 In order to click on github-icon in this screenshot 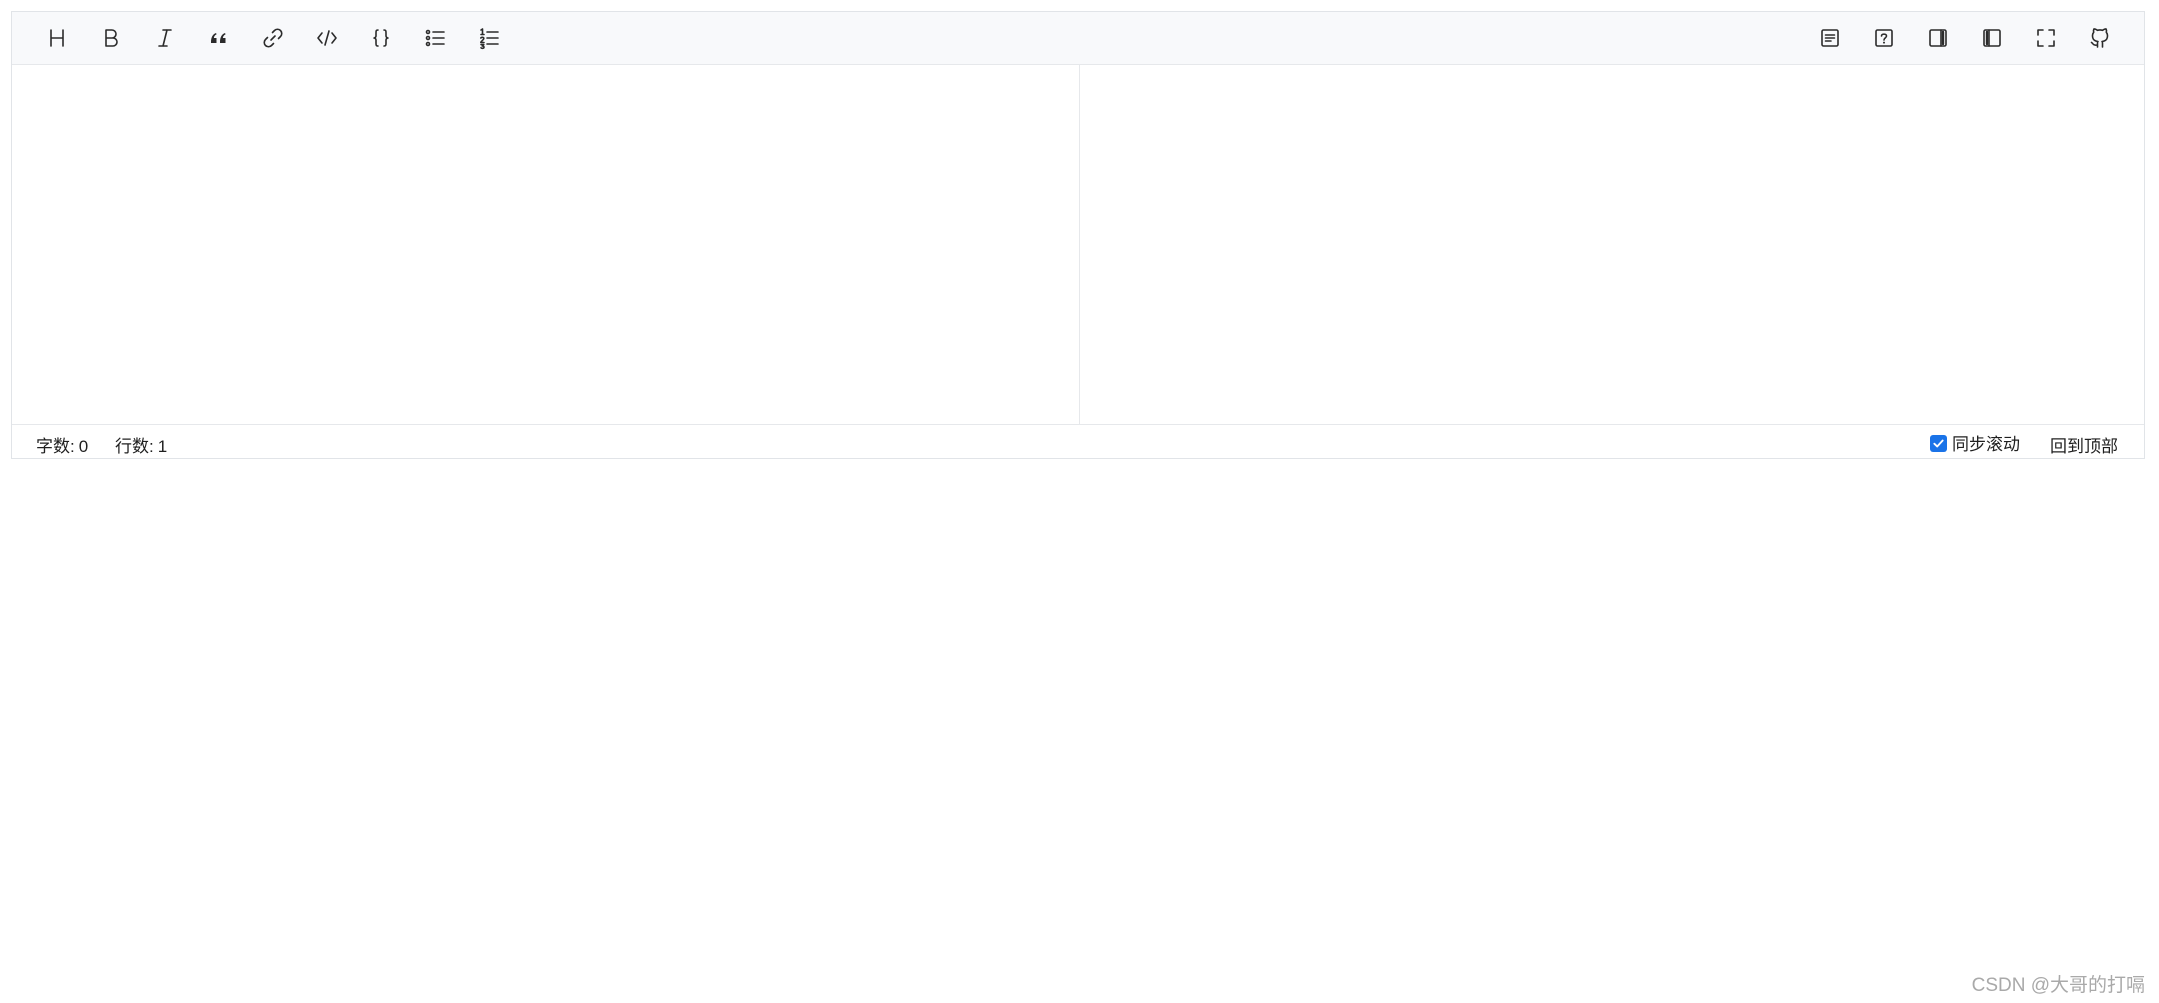, I will do `click(2099, 38)`.